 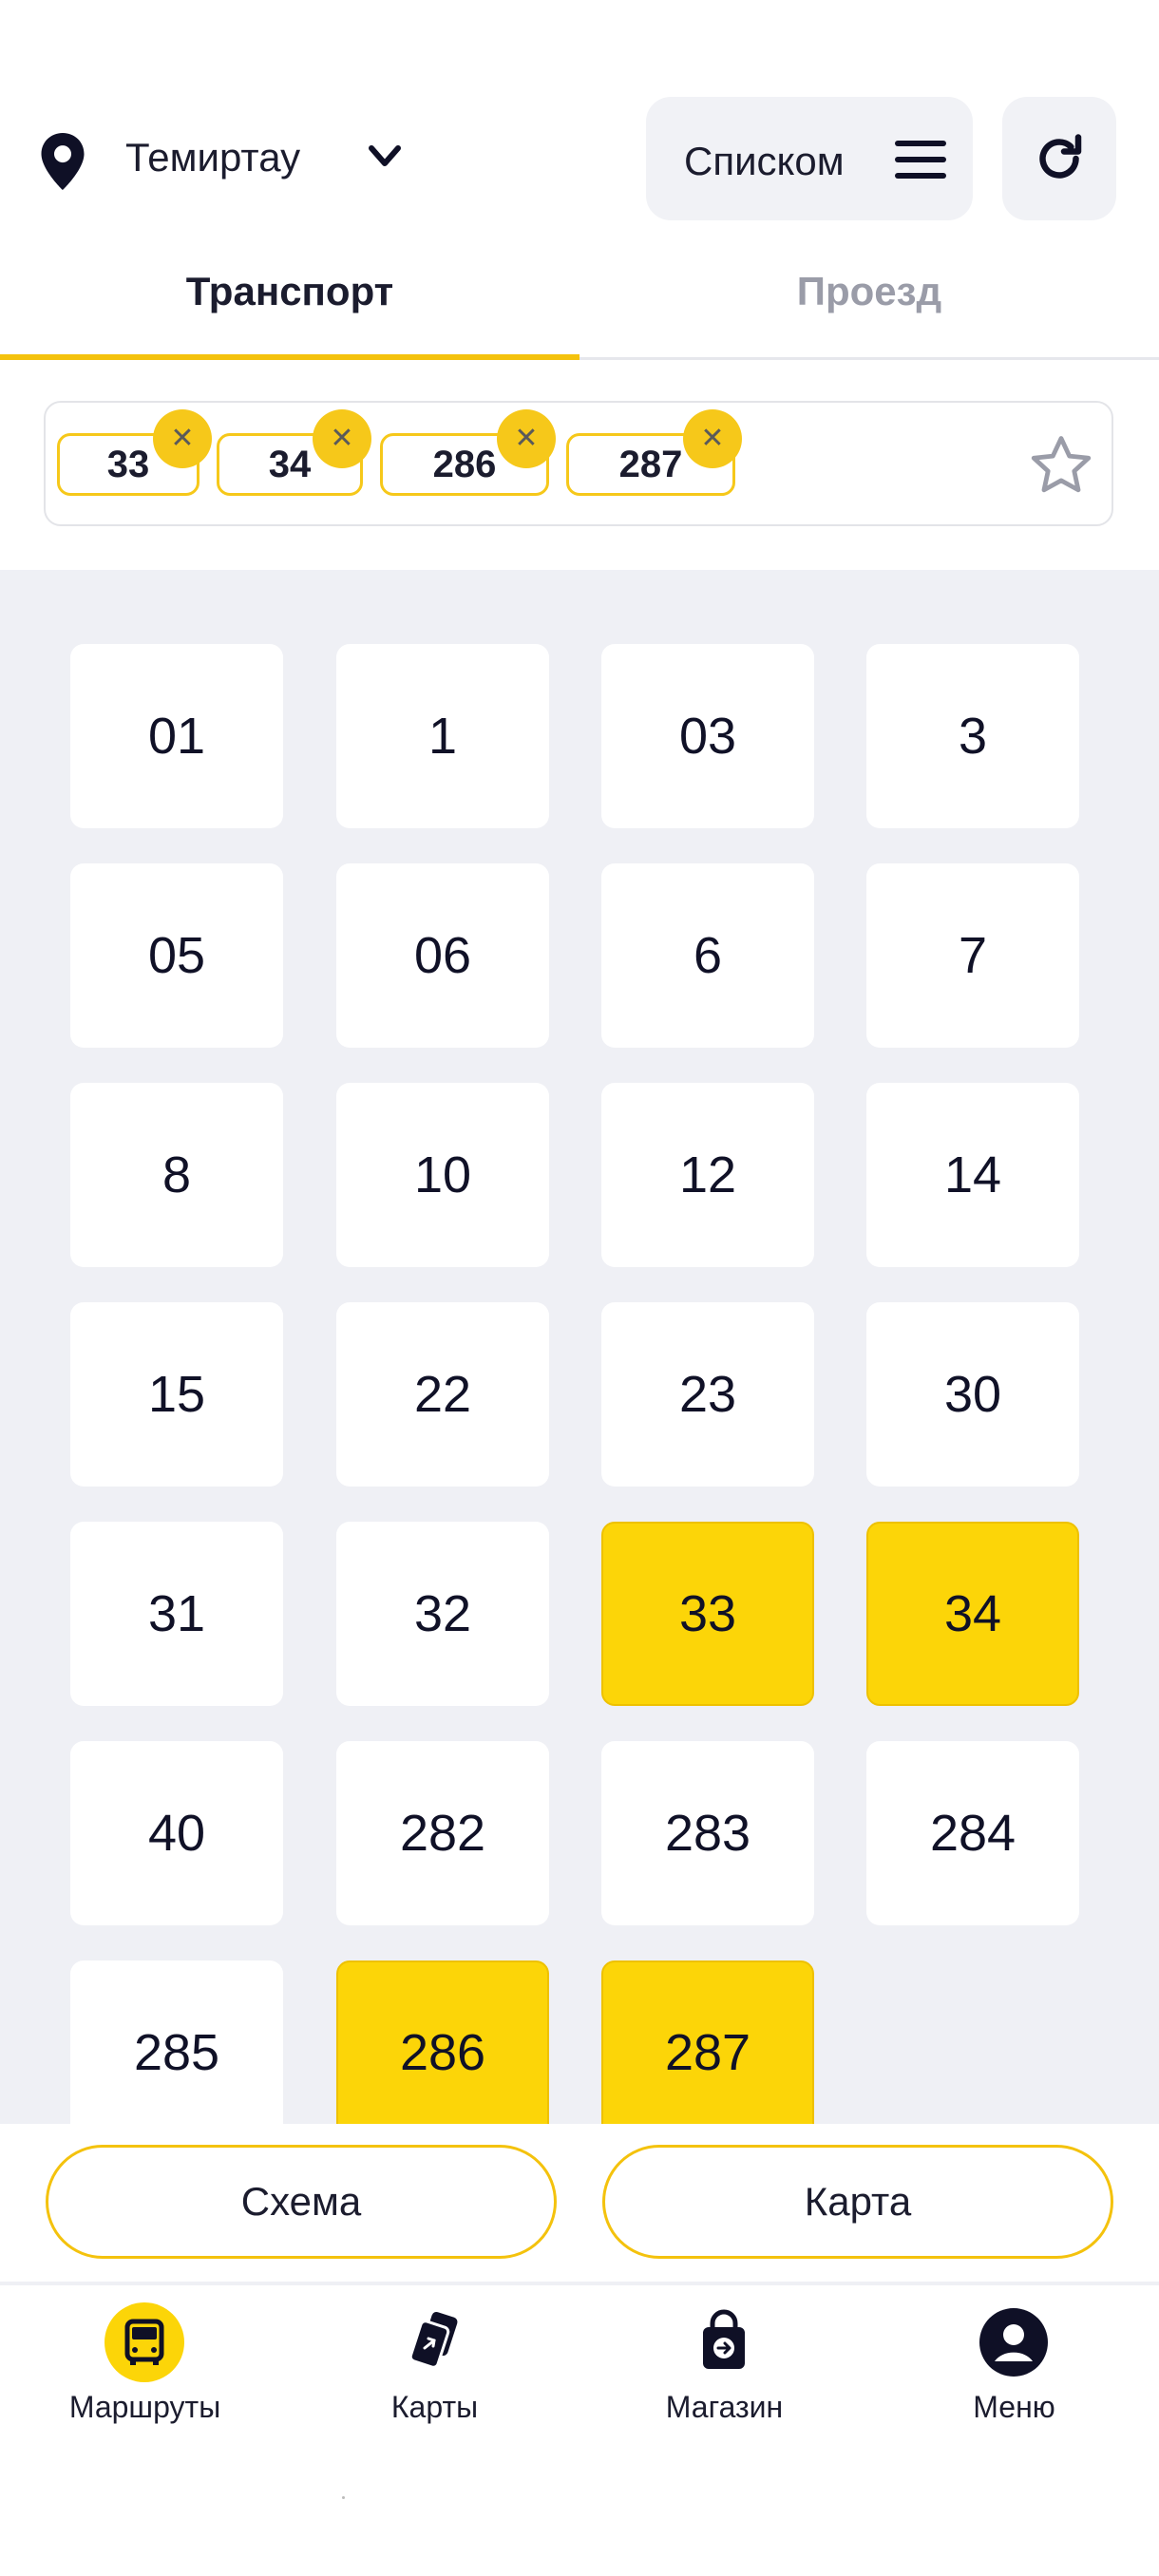 What do you see at coordinates (442, 736) in the screenshot?
I see `route-tile: 1` at bounding box center [442, 736].